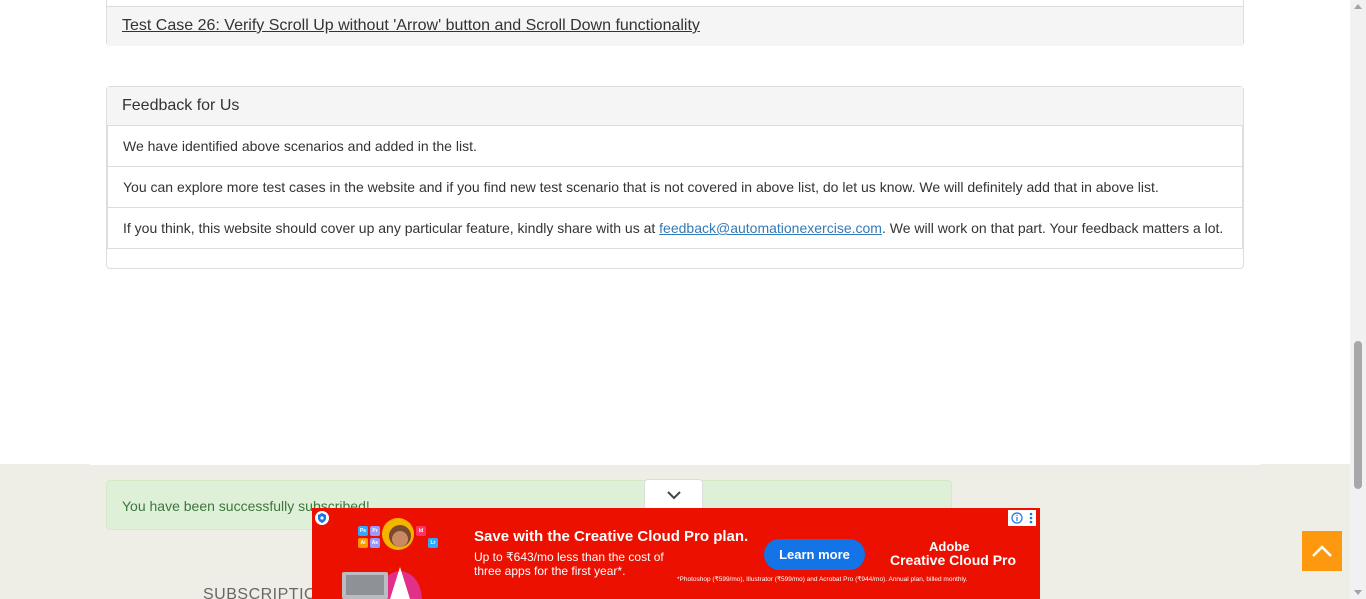 The width and height of the screenshot is (1366, 599). Describe the element at coordinates (675, 106) in the screenshot. I see `feedback-title: Feedback for Us` at that location.